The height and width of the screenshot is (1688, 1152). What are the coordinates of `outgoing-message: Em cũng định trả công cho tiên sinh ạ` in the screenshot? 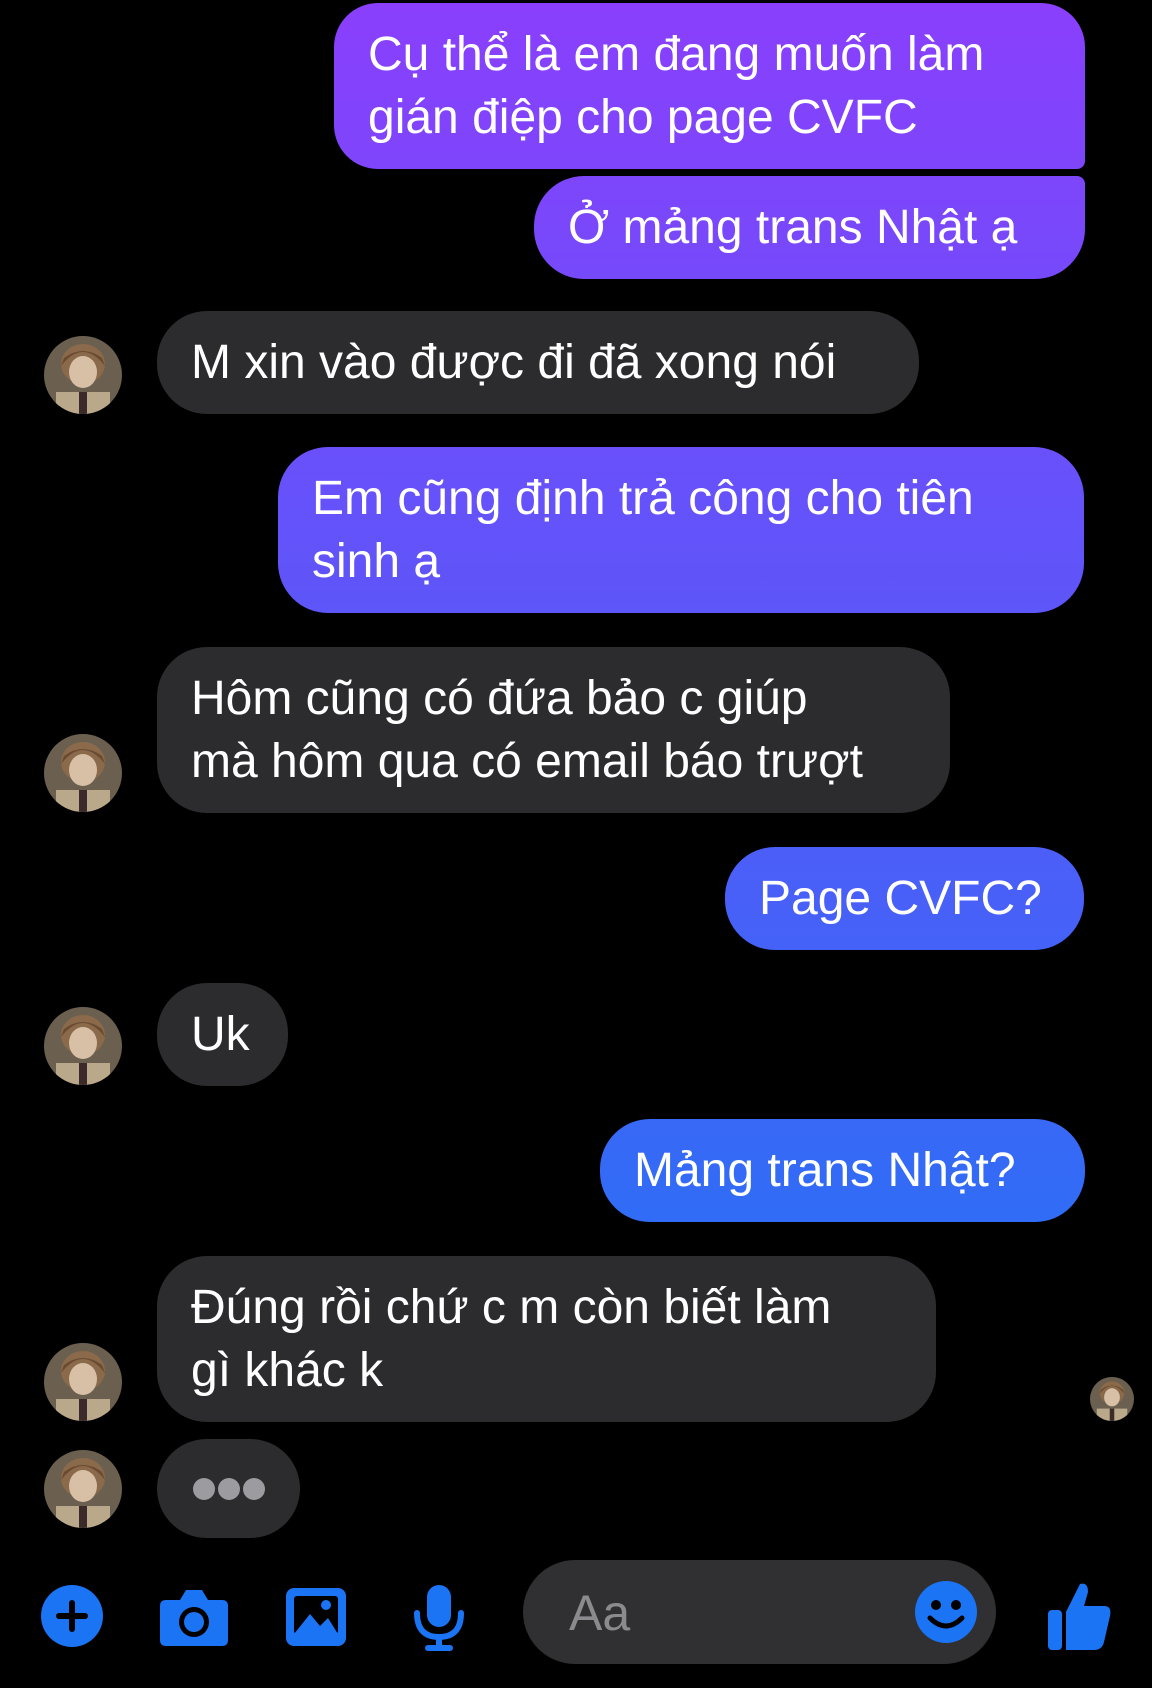 It's located at (681, 530).